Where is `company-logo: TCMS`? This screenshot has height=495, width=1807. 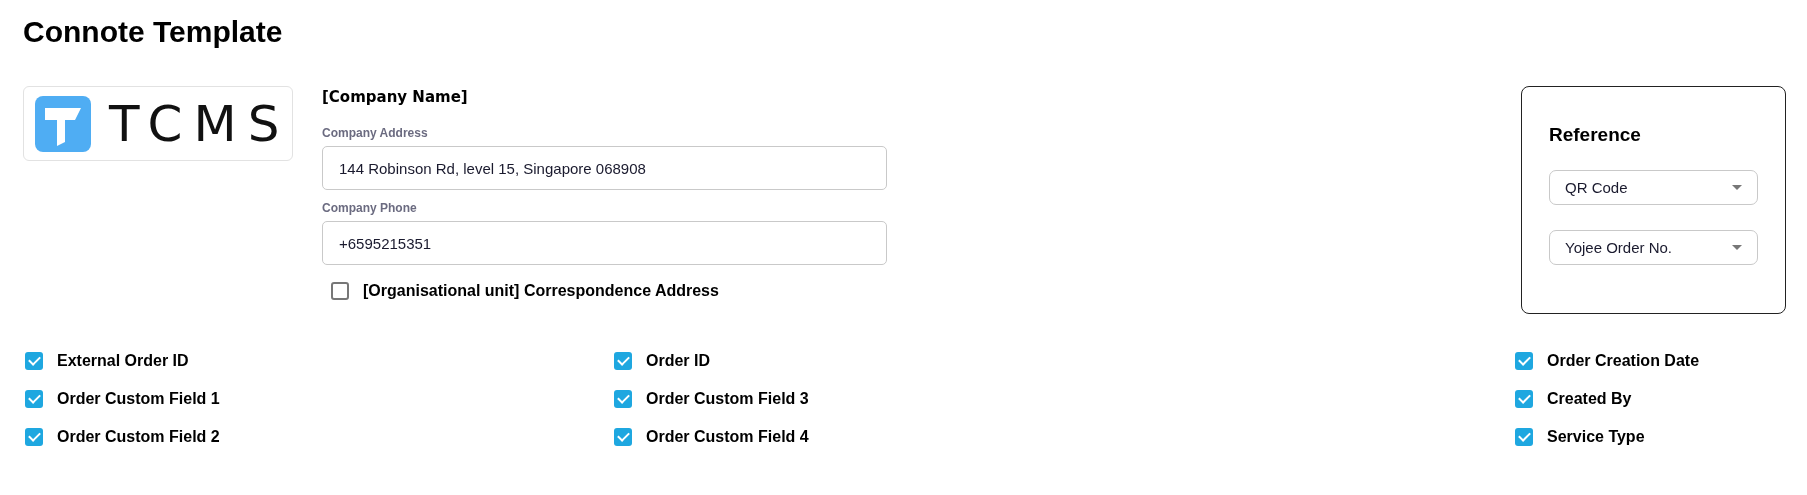
company-logo: TCMS is located at coordinates (158, 123).